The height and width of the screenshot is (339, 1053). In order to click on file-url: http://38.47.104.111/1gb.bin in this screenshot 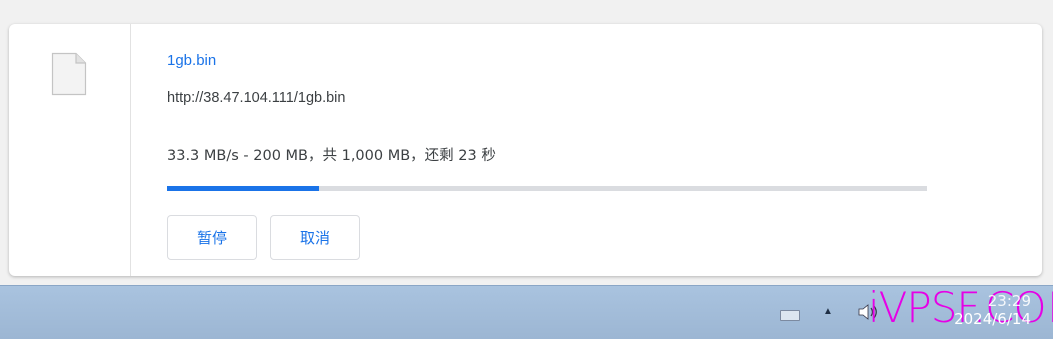, I will do `click(256, 98)`.